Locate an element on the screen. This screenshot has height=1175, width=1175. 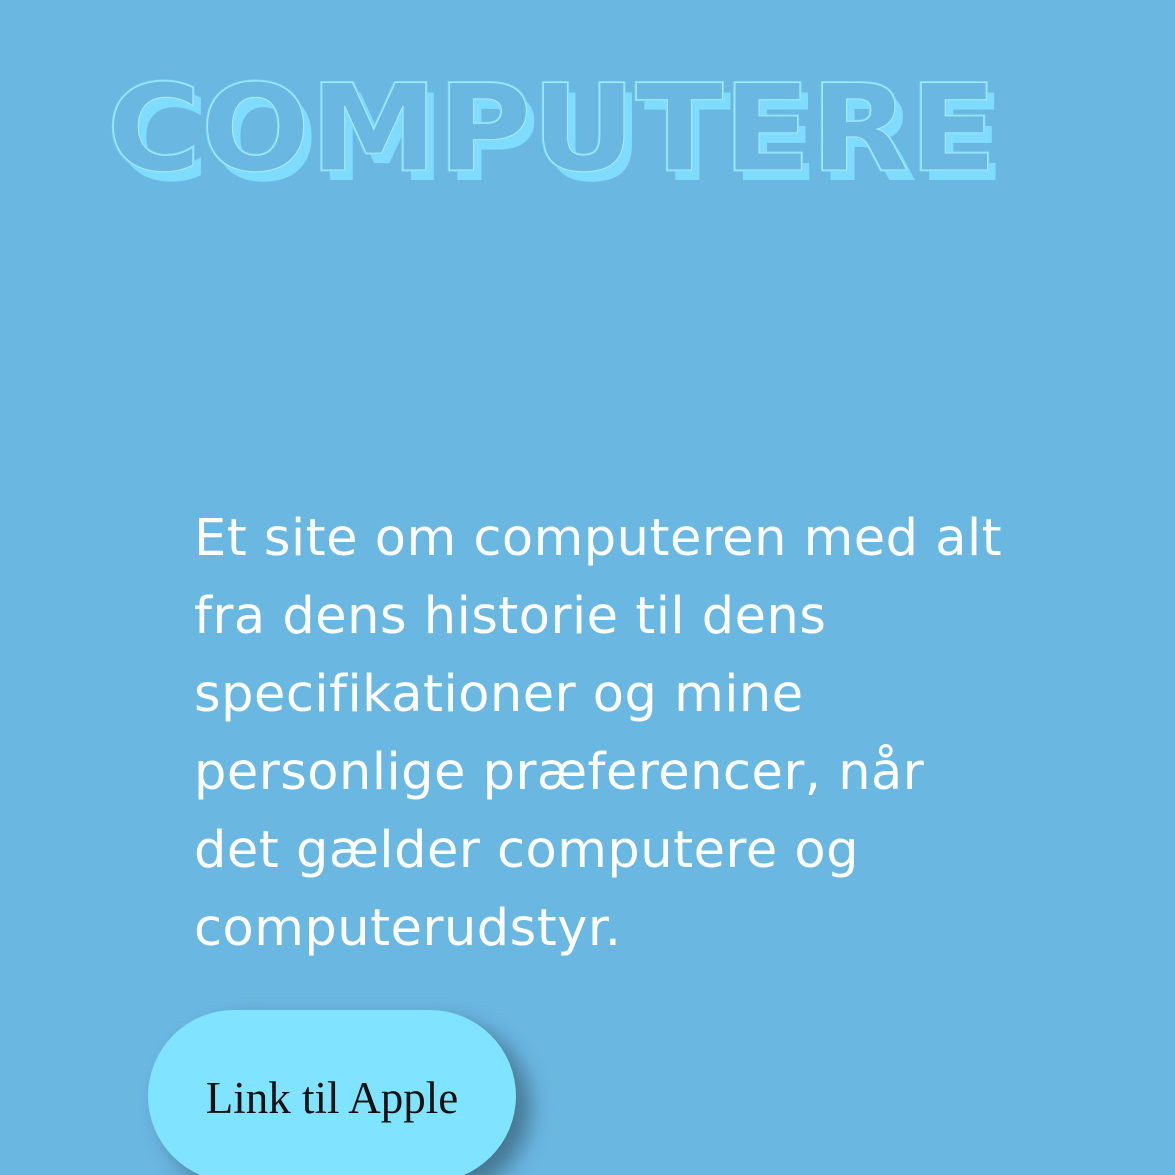
page-title-graphic: COMPUTERE COMPUTERE COMPUTERE is located at coordinates (556, 134).